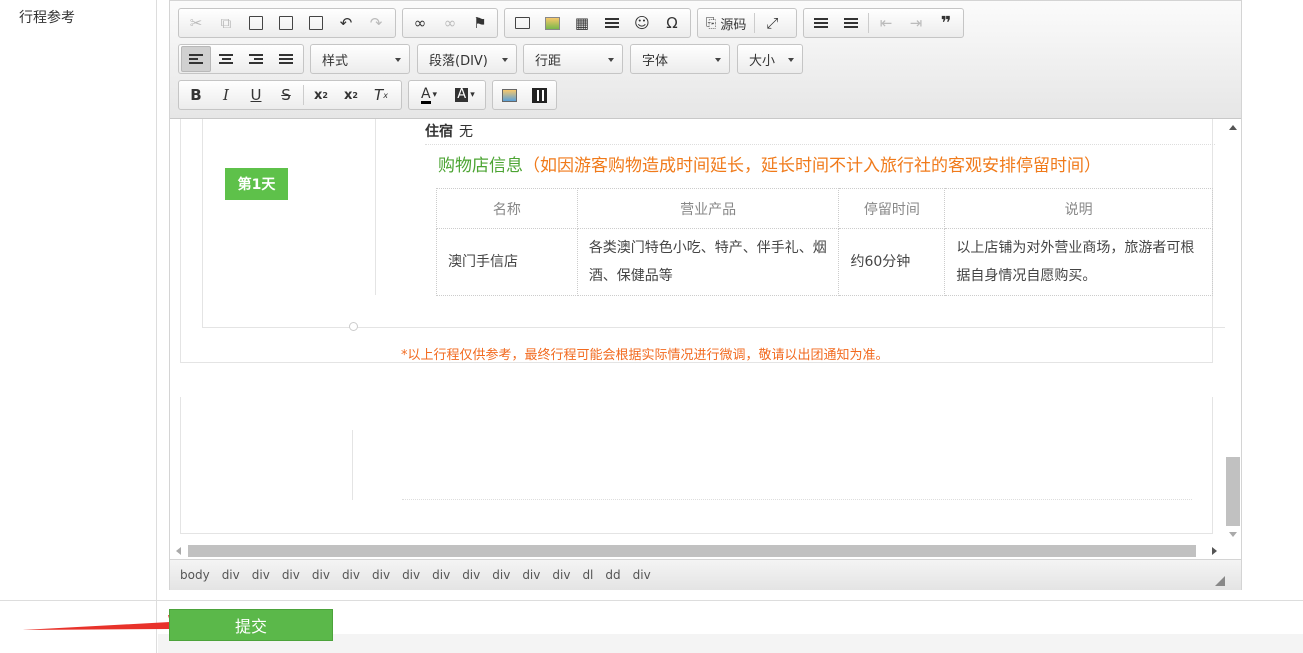 The image size is (1303, 653). Describe the element at coordinates (465, 95) in the screenshot. I see `background-color-icon: A ▾` at that location.